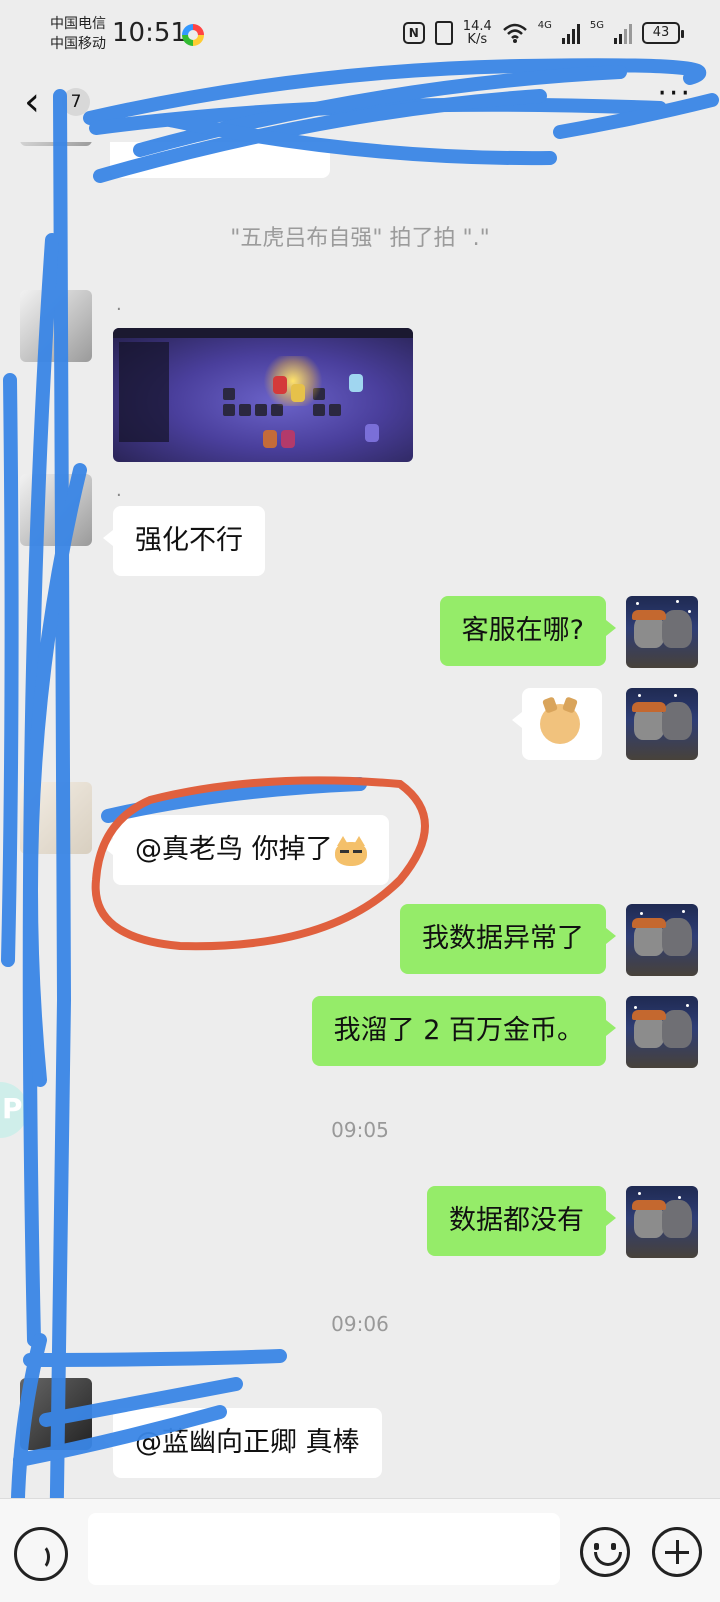 The height and width of the screenshot is (1602, 720). I want to click on network-5g-label: 5G, so click(596, 25).